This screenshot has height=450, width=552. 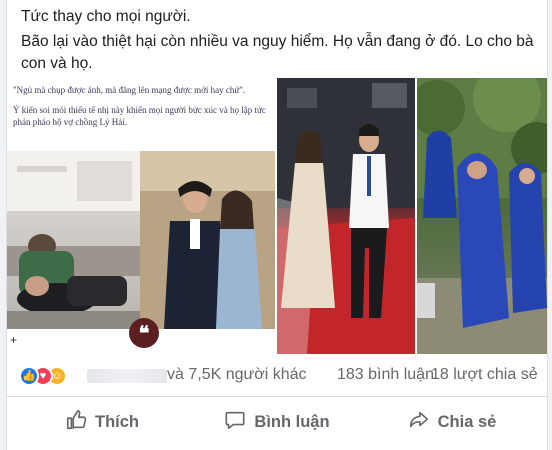 What do you see at coordinates (144, 333) in the screenshot?
I see `quote-badge: ❝` at bounding box center [144, 333].